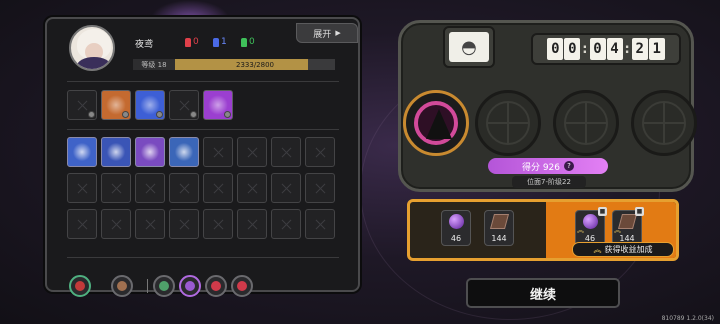 The image size is (720, 324). Describe the element at coordinates (216, 42) in the screenshot. I see `blue-demon-icon` at that location.